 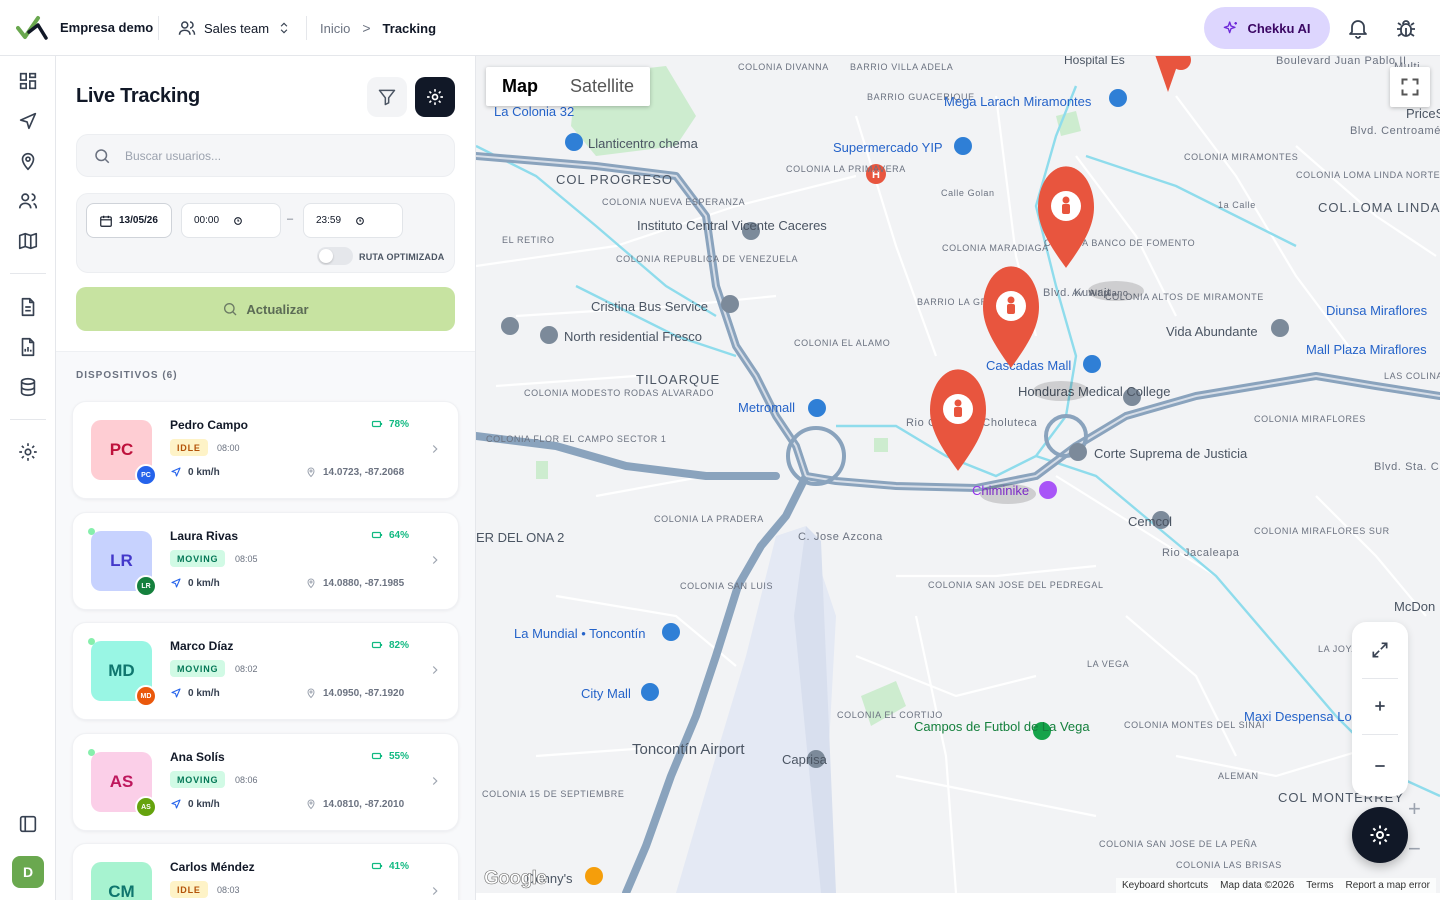 What do you see at coordinates (209, 425) in the screenshot?
I see `device-name: Pedro Campo` at bounding box center [209, 425].